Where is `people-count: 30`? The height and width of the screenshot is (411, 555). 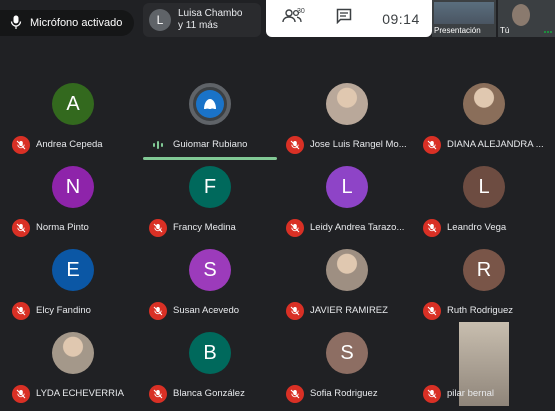
people-count: 30 is located at coordinates (301, 11).